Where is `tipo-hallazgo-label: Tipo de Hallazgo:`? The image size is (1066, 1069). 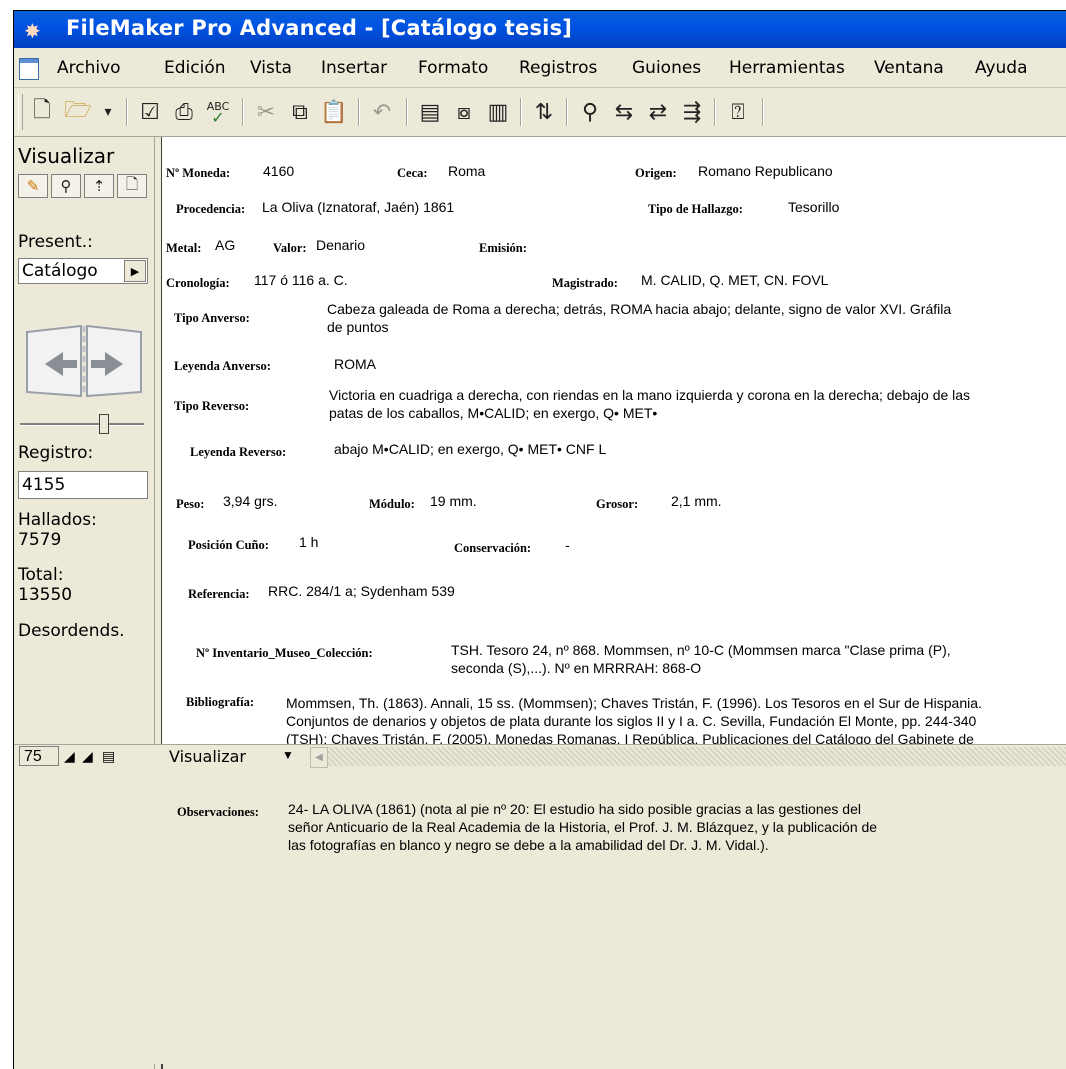 tipo-hallazgo-label: Tipo de Hallazgo: is located at coordinates (695, 209).